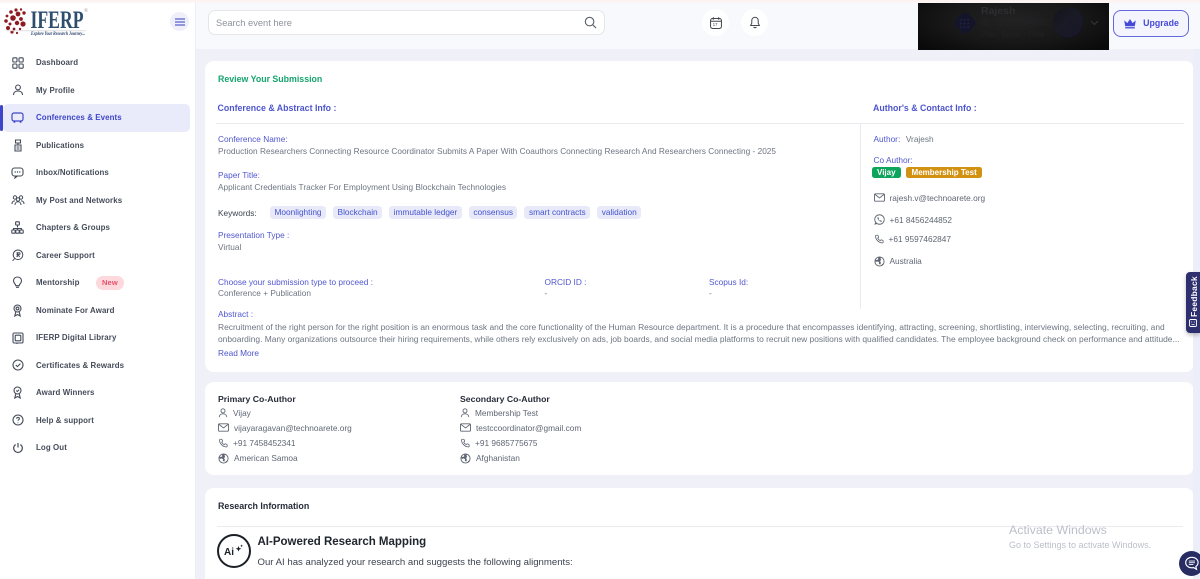 Image resolution: width=1200 pixels, height=579 pixels. I want to click on svg-text: IFERP, so click(57, 20).